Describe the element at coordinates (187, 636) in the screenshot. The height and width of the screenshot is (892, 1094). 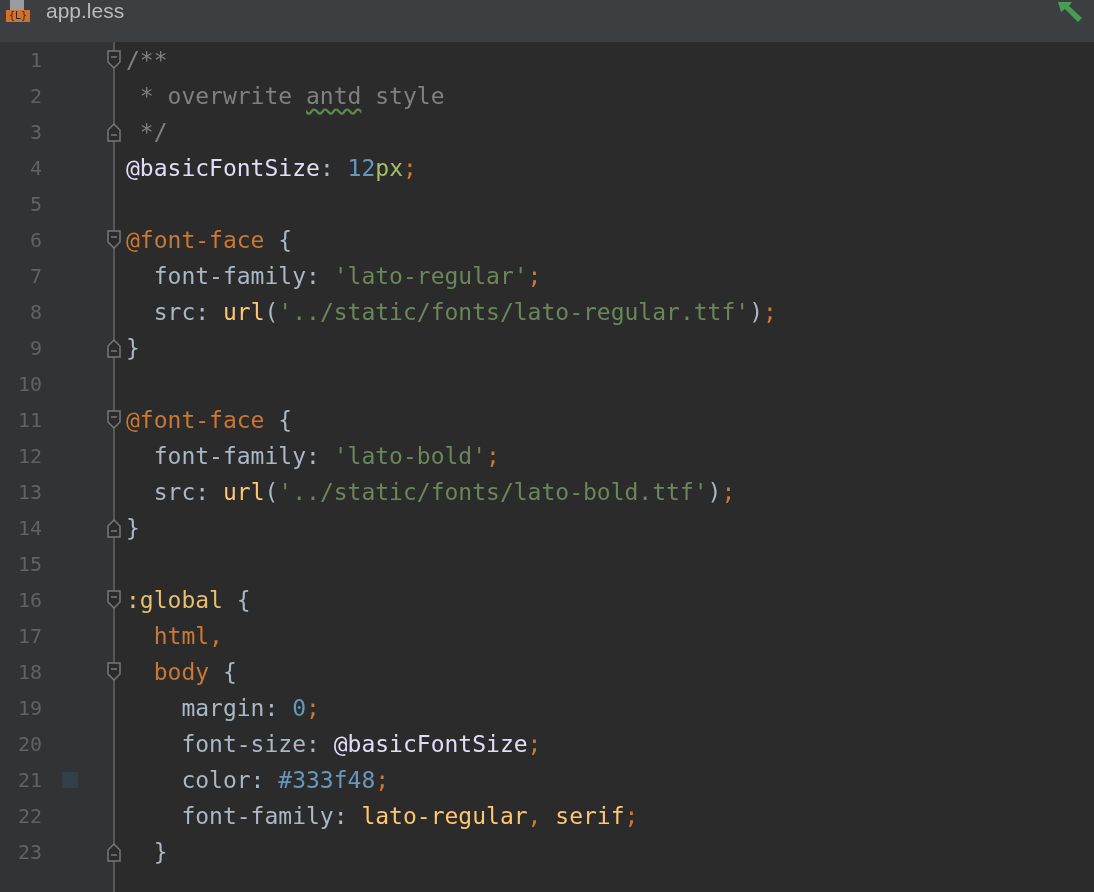
I see `code-line: html,` at that location.